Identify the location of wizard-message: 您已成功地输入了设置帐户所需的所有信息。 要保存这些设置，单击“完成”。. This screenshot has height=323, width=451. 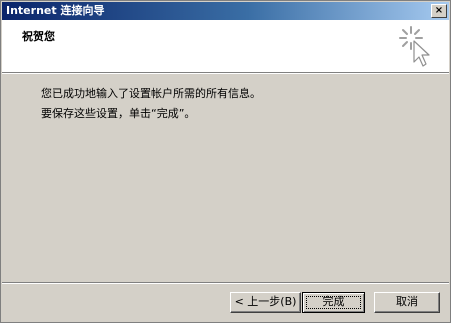
(151, 104).